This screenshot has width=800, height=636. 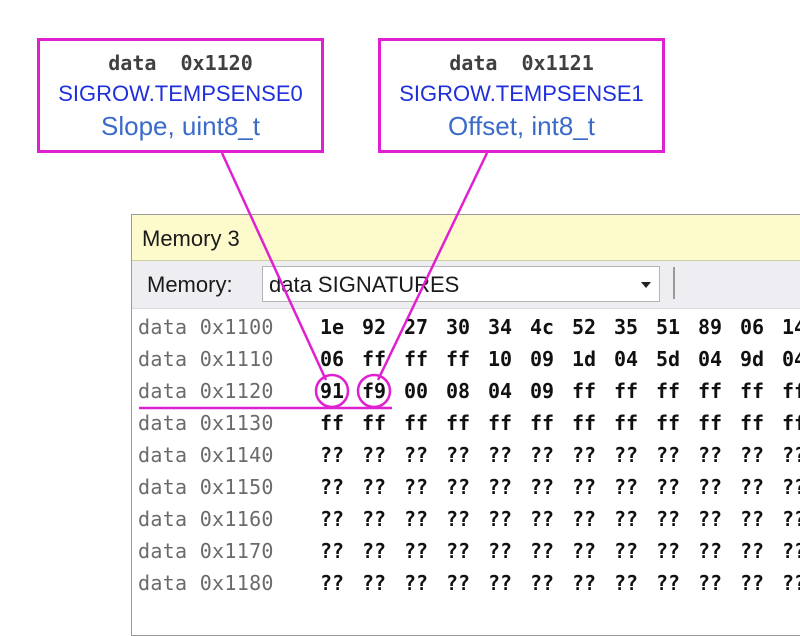 I want to click on memory-window-title: Memory 3, so click(x=466, y=238).